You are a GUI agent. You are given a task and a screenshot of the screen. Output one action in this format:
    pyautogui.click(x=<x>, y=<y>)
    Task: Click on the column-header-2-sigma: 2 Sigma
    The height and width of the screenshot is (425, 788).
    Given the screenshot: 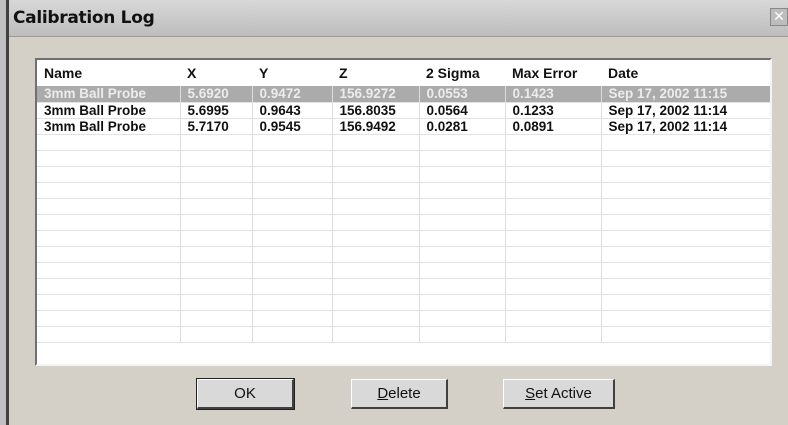 What is the action you would take?
    pyautogui.click(x=462, y=73)
    